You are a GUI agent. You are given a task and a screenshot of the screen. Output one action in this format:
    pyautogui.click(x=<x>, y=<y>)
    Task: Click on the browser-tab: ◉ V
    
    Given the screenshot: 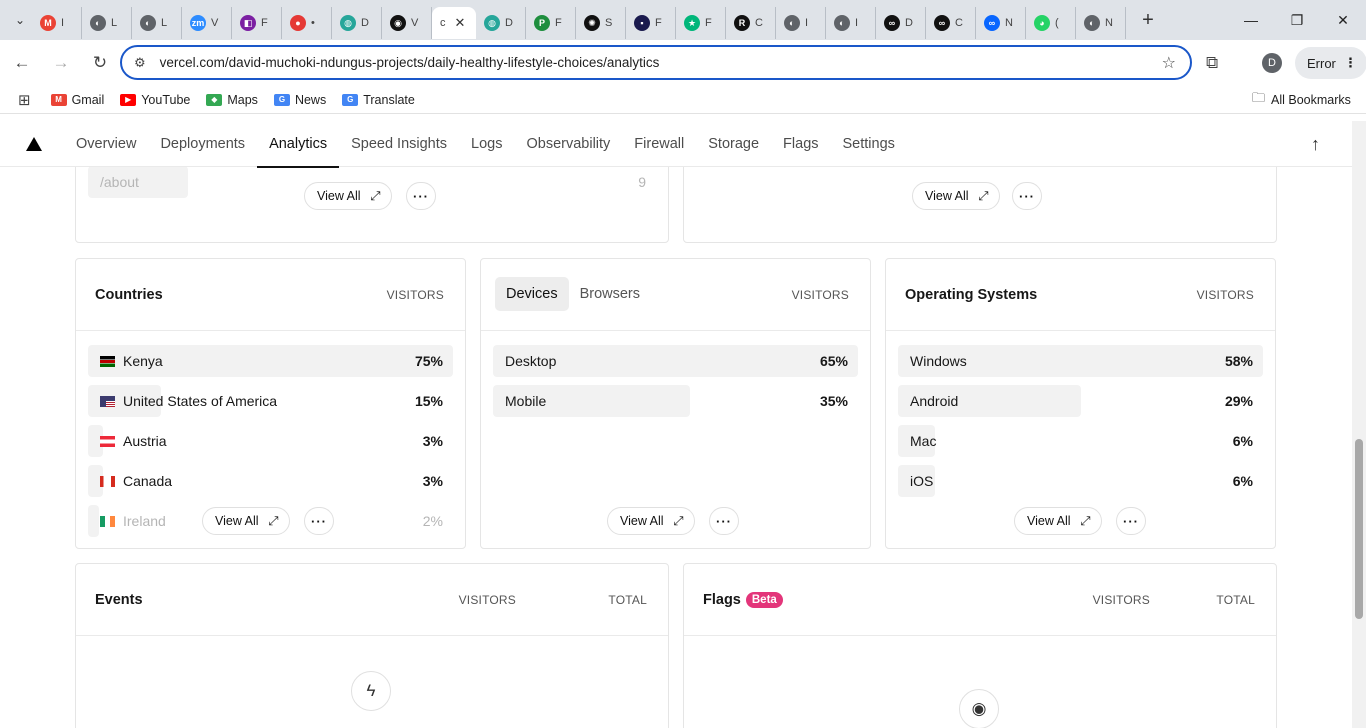 What is the action you would take?
    pyautogui.click(x=407, y=23)
    